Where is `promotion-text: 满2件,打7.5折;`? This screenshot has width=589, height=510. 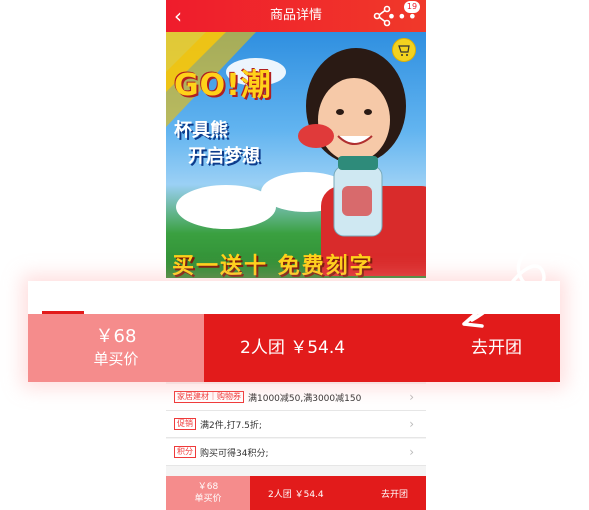 promotion-text: 满2件,打7.5折; is located at coordinates (231, 425).